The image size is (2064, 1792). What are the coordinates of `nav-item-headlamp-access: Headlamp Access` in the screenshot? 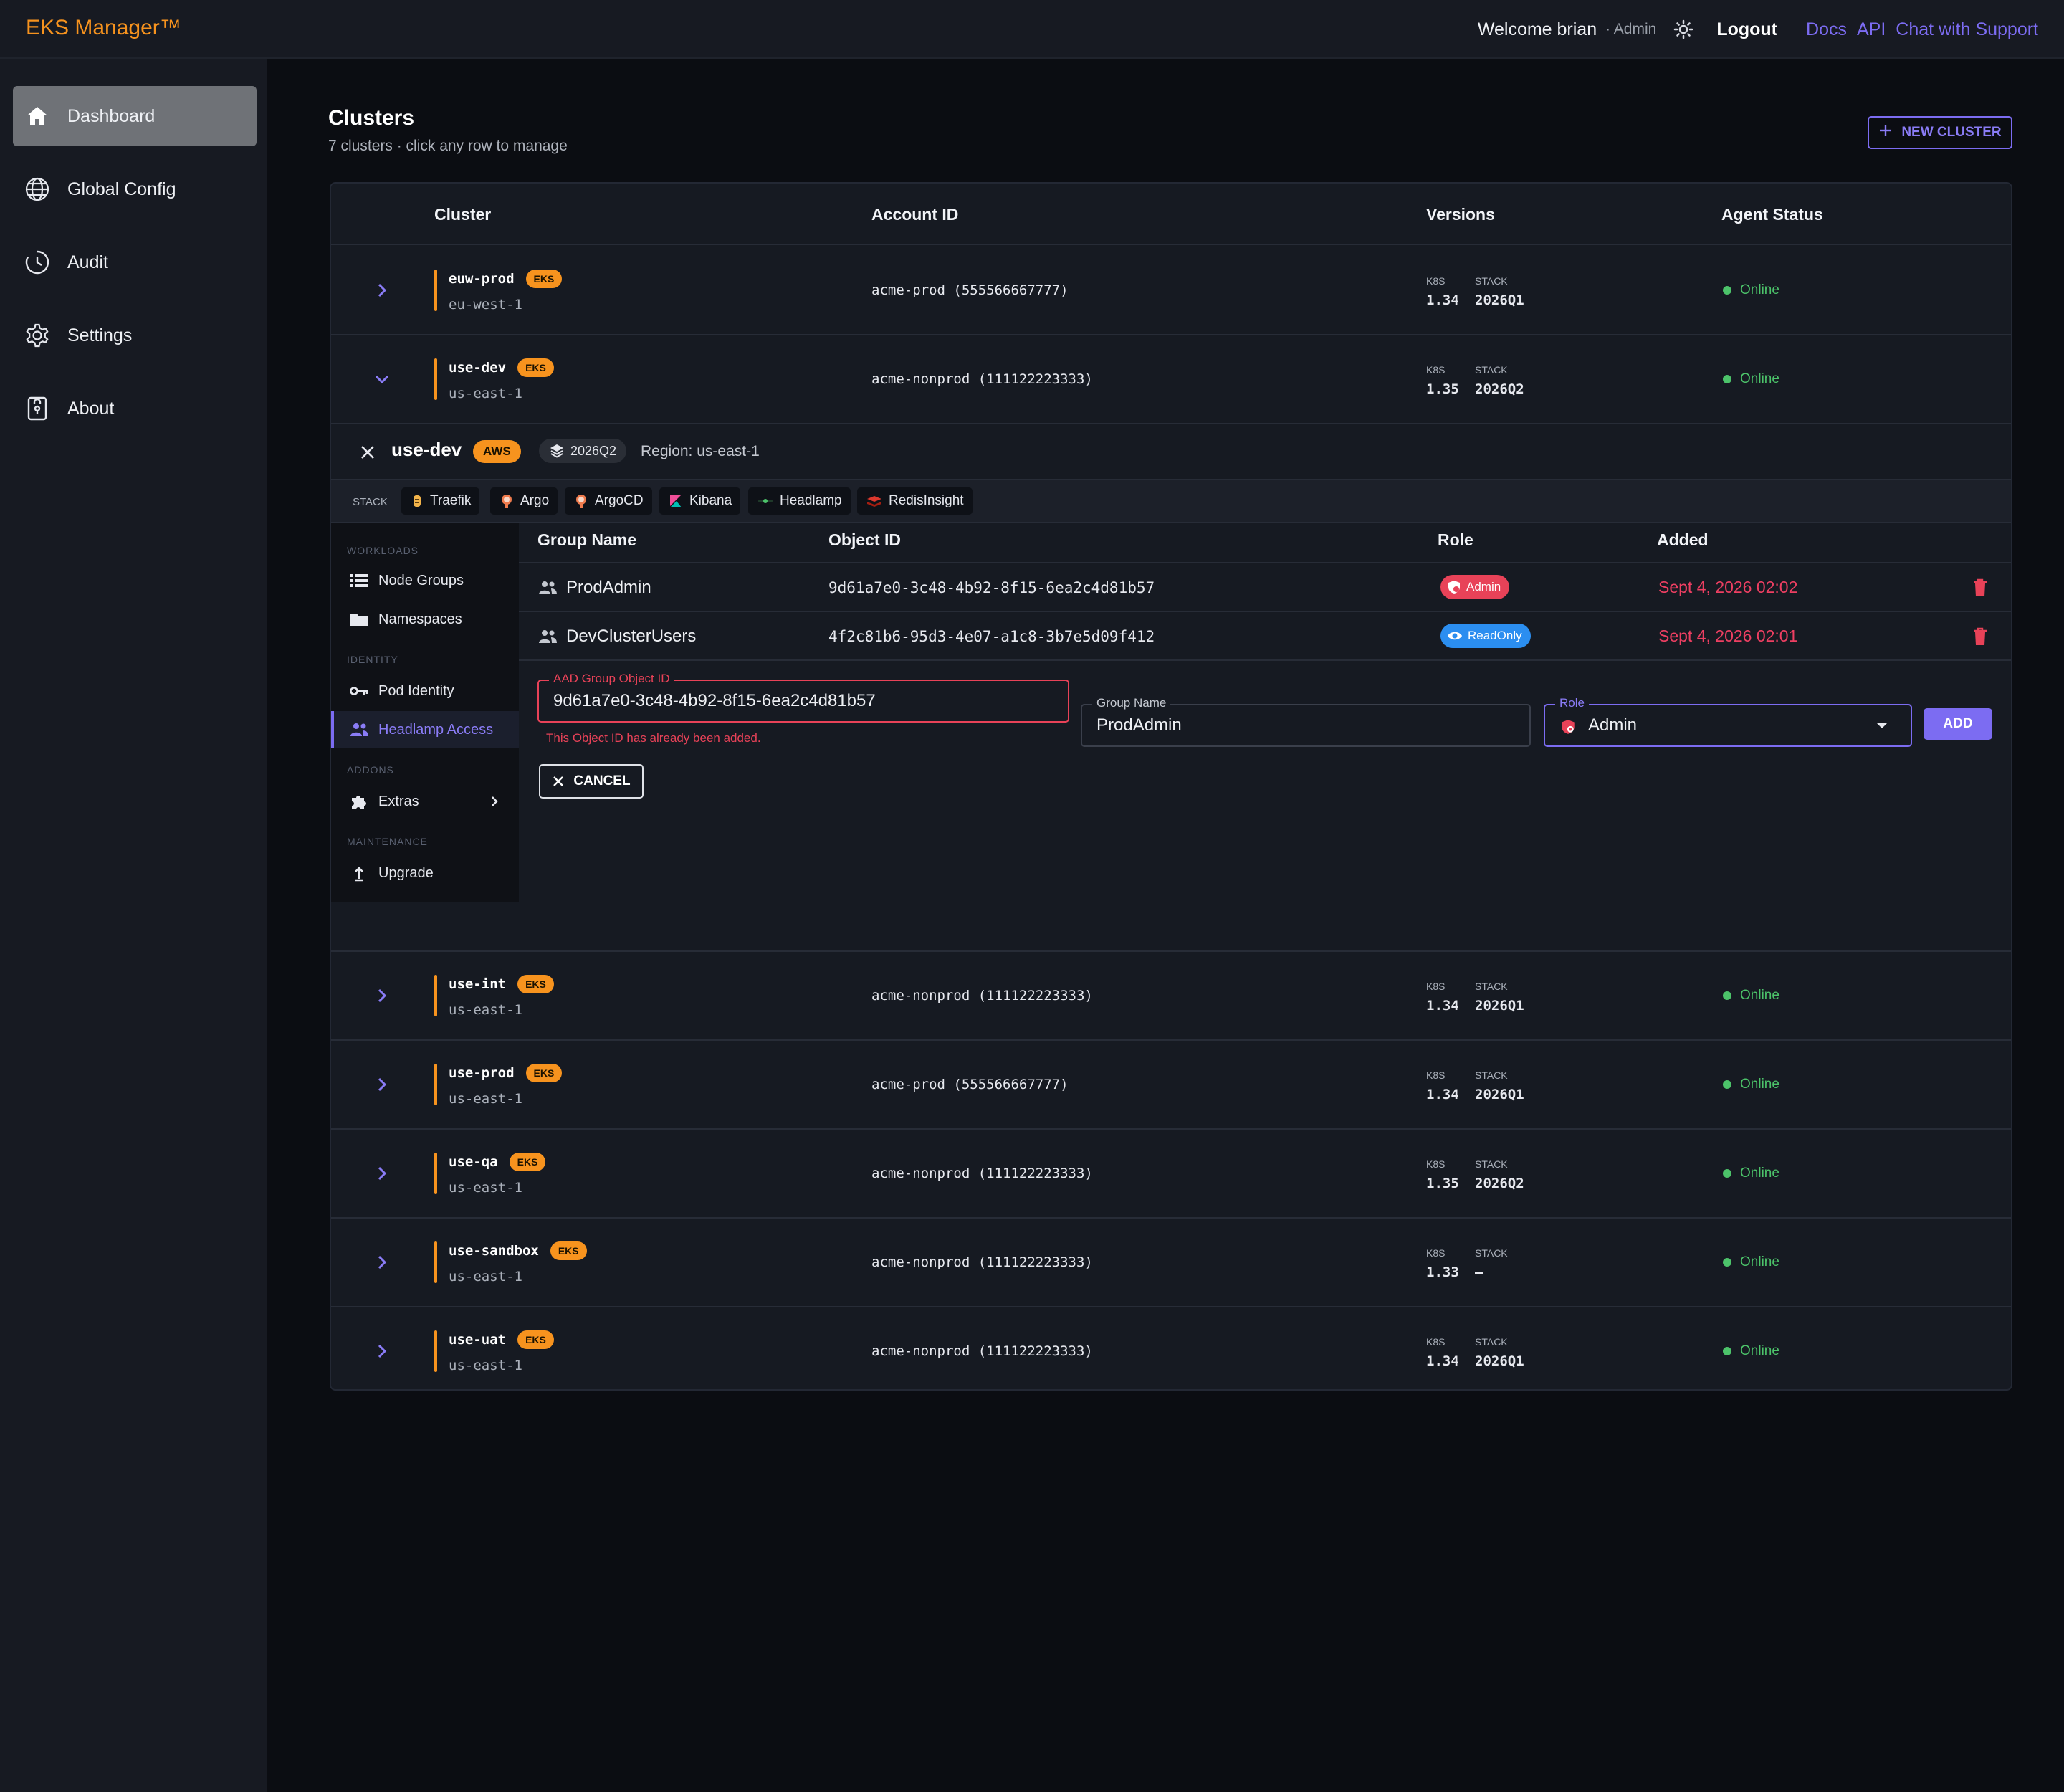 It's located at (425, 729).